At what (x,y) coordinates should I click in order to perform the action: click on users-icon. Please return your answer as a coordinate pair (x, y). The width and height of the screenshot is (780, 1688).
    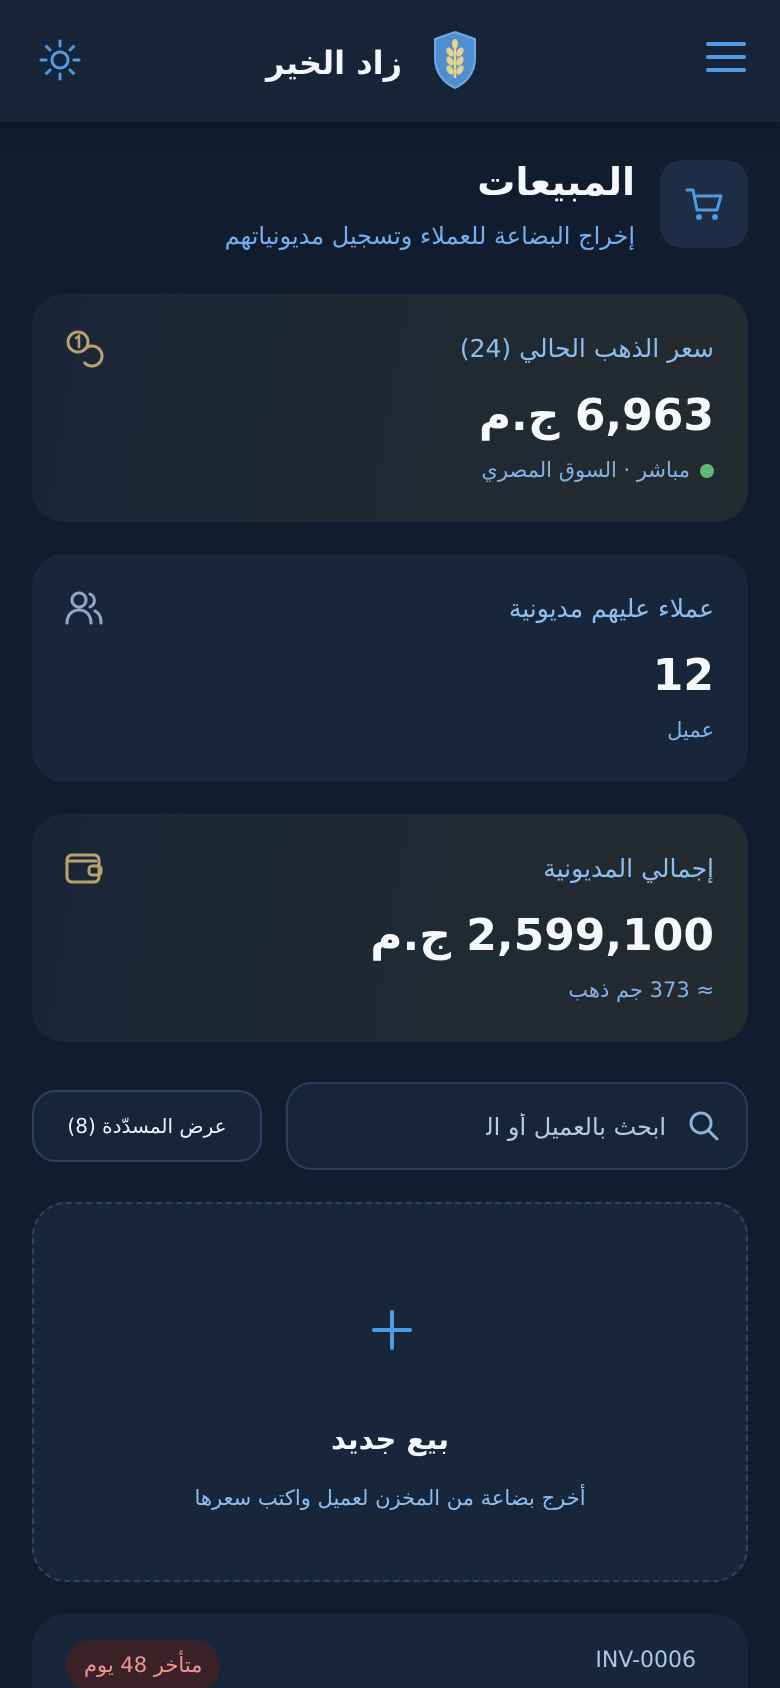
    Looking at the image, I should click on (84, 608).